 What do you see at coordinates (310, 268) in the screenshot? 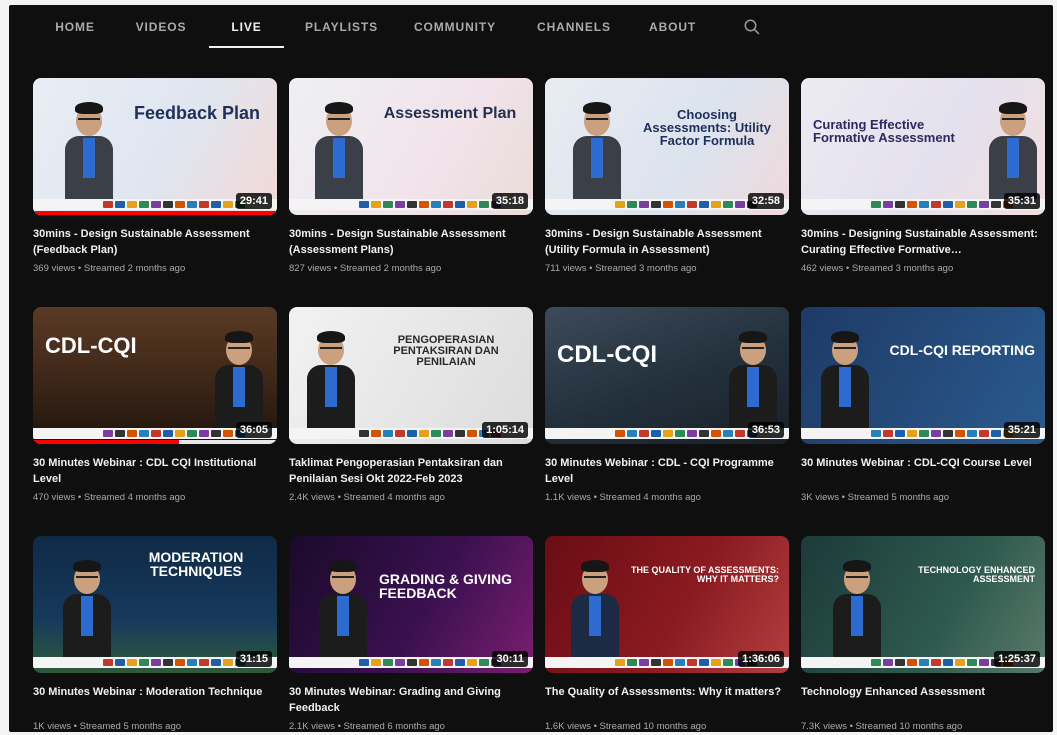
I see `view-count: 827 views` at bounding box center [310, 268].